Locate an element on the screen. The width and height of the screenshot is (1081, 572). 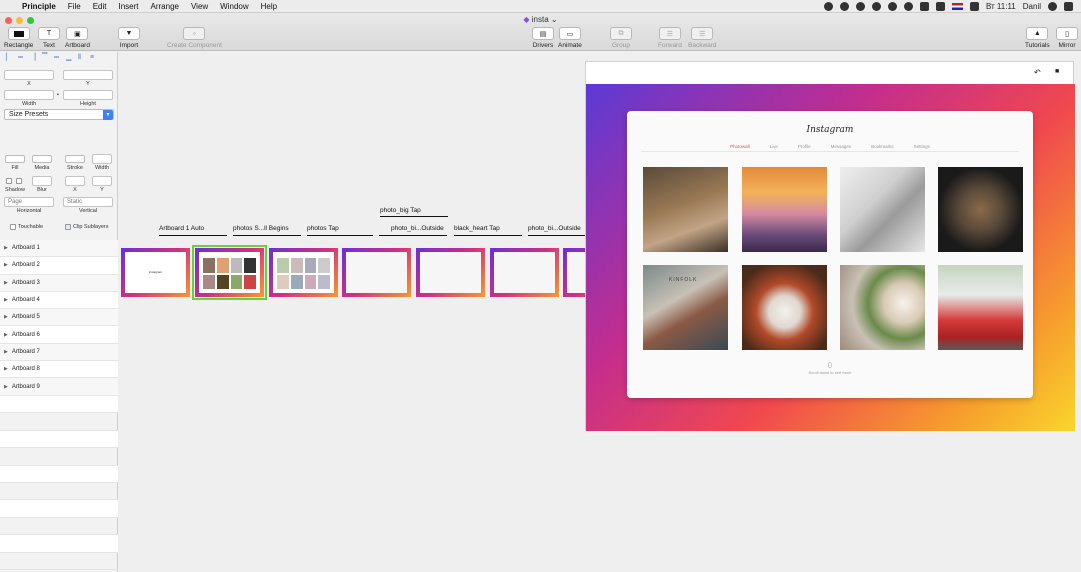
interaction-label: photos S...ll Begins is located at coordinates (261, 228).